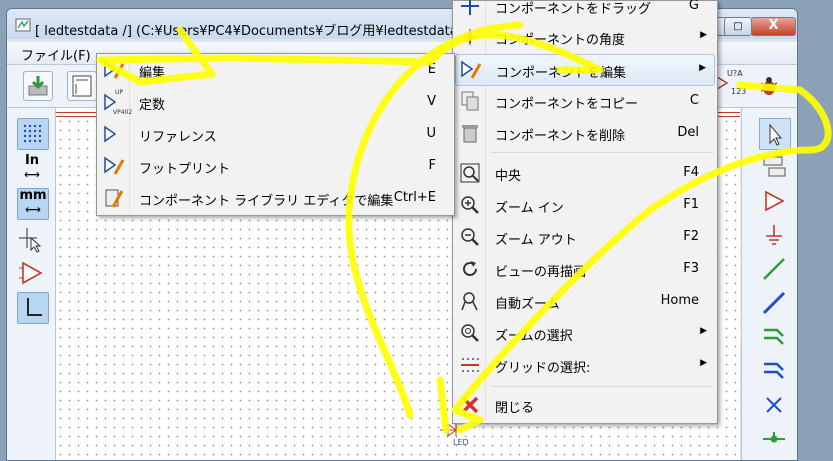 The image size is (833, 461). I want to click on grid-toggle-button, so click(33, 134).